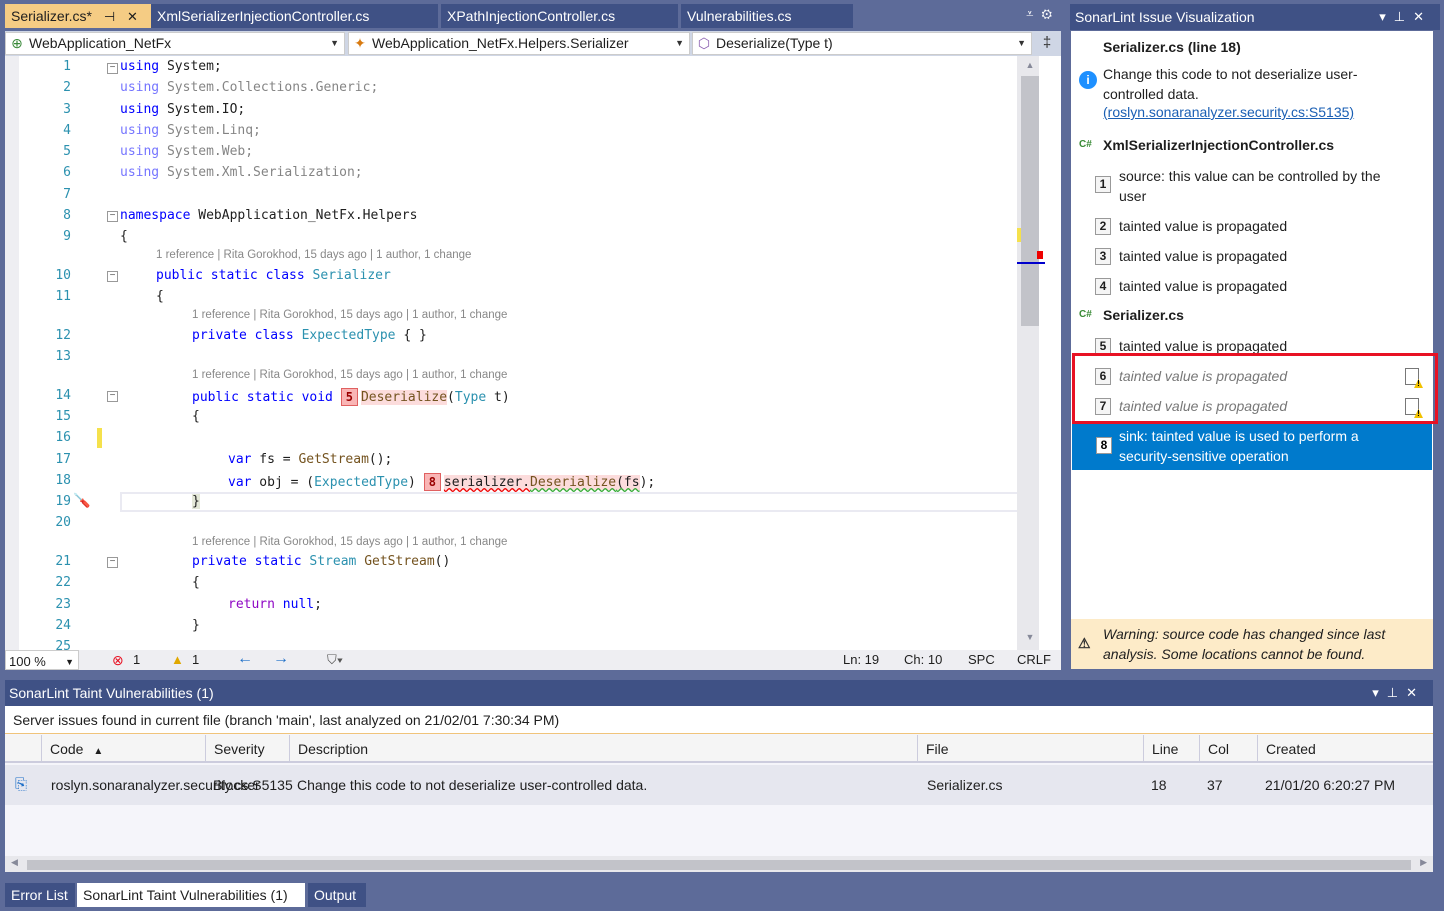  I want to click on code-line-17: var fs = GetStream();, so click(310, 459).